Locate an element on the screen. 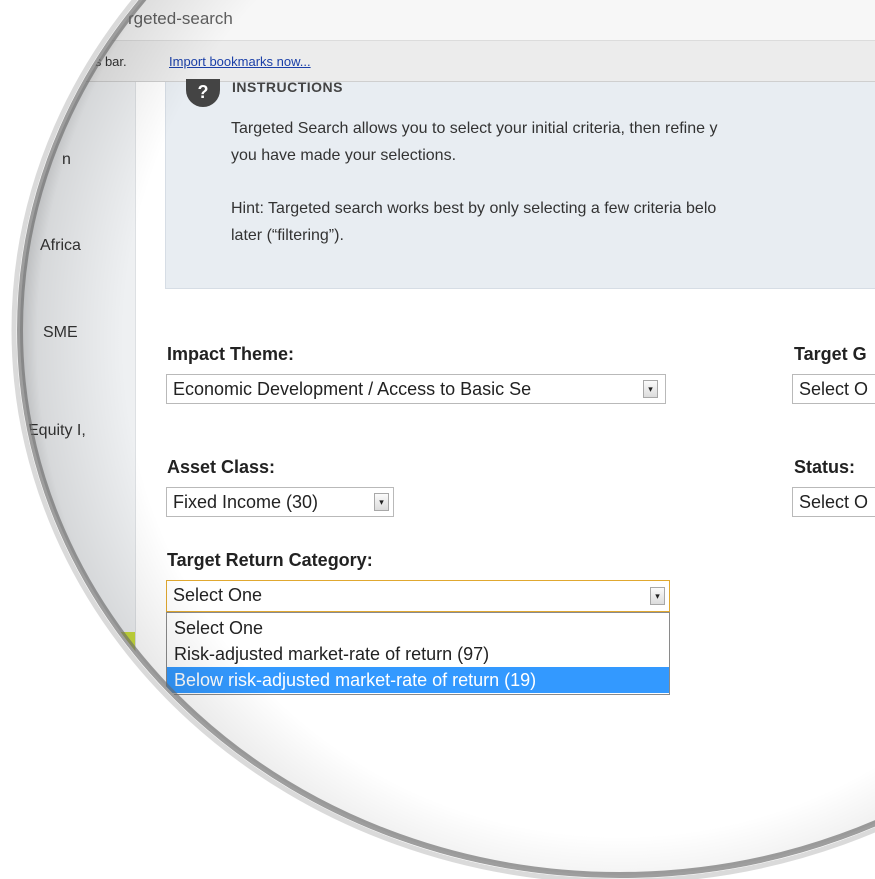 The height and width of the screenshot is (879, 875). asset-class-select: Fixed Income (30) ▾ is located at coordinates (280, 502).